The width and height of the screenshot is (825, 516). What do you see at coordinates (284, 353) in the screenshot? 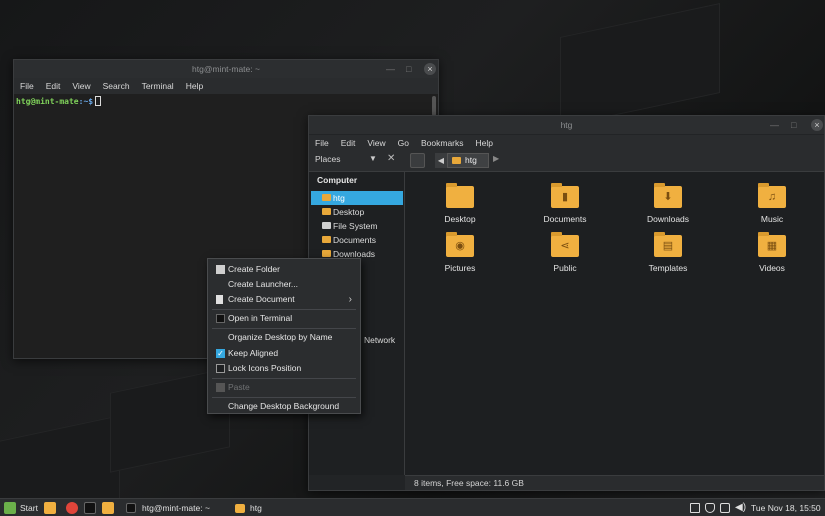
I see `menu-item-keep-aligned: ✓ Keep Aligned` at bounding box center [284, 353].